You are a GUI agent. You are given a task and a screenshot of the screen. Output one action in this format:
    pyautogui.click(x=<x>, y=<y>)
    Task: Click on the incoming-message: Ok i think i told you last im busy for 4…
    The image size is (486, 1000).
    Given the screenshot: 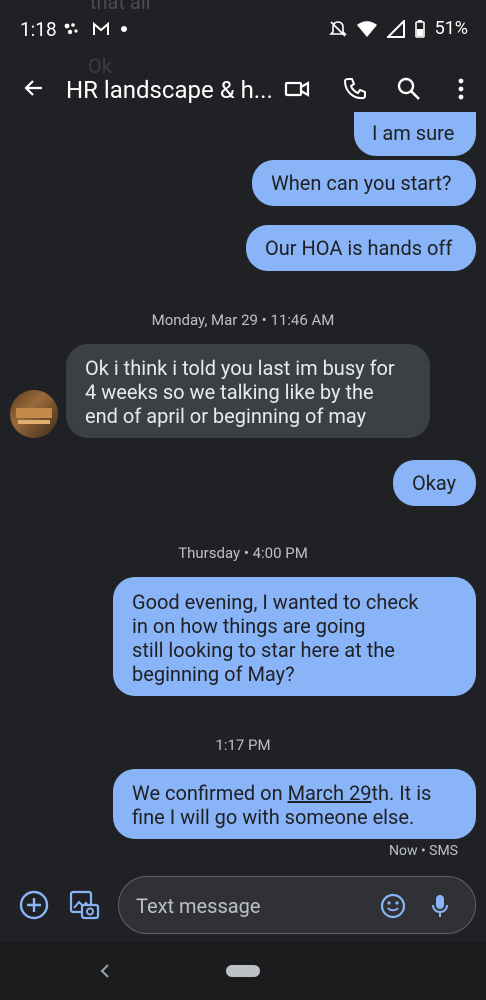 What is the action you would take?
    pyautogui.click(x=248, y=391)
    